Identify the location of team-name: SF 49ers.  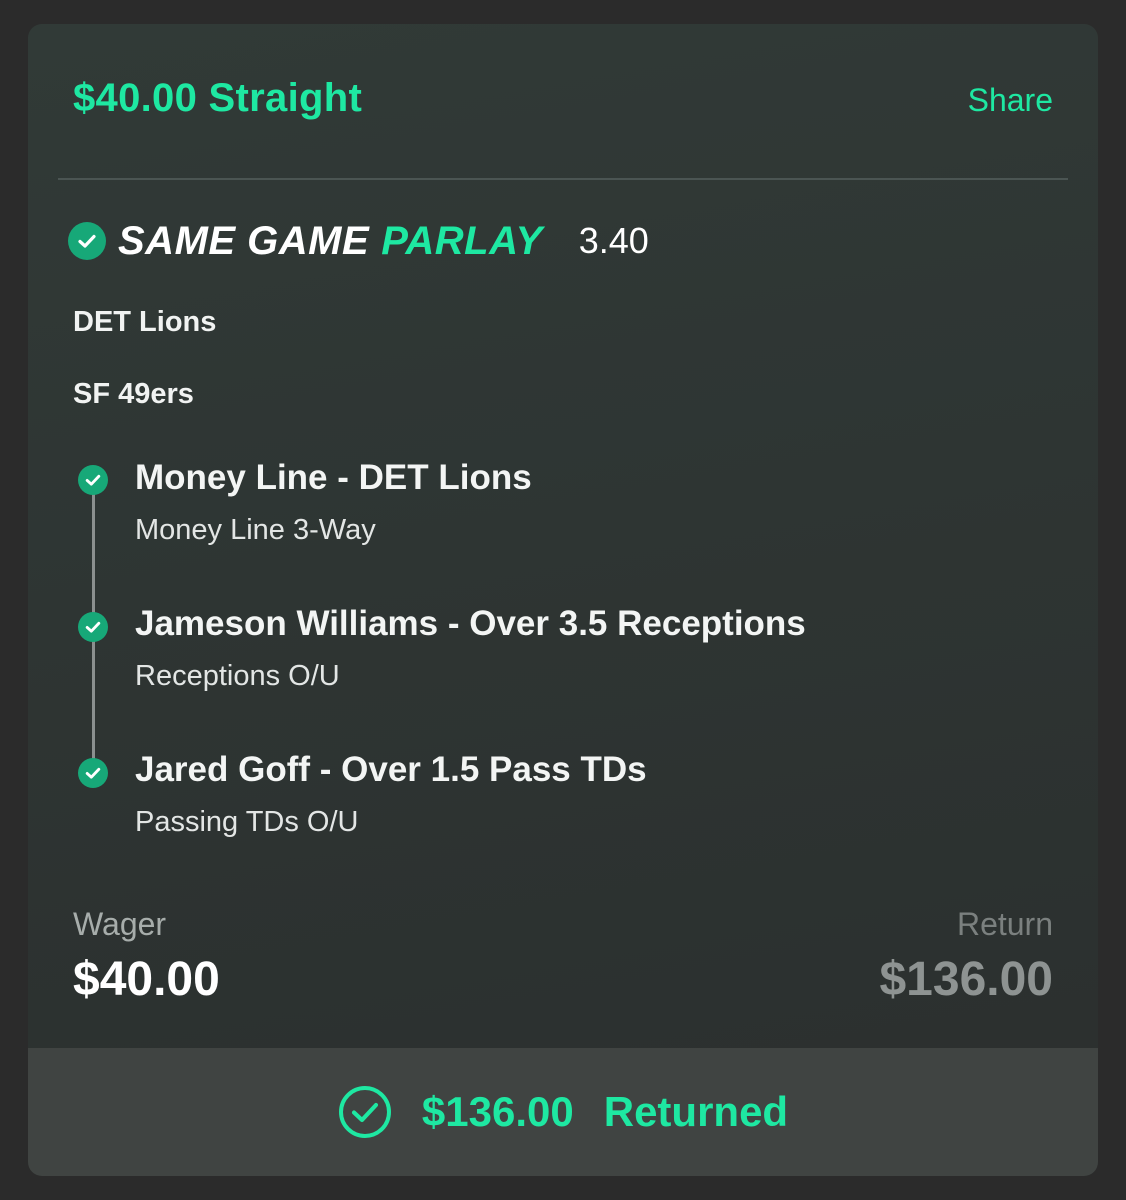
(133, 394).